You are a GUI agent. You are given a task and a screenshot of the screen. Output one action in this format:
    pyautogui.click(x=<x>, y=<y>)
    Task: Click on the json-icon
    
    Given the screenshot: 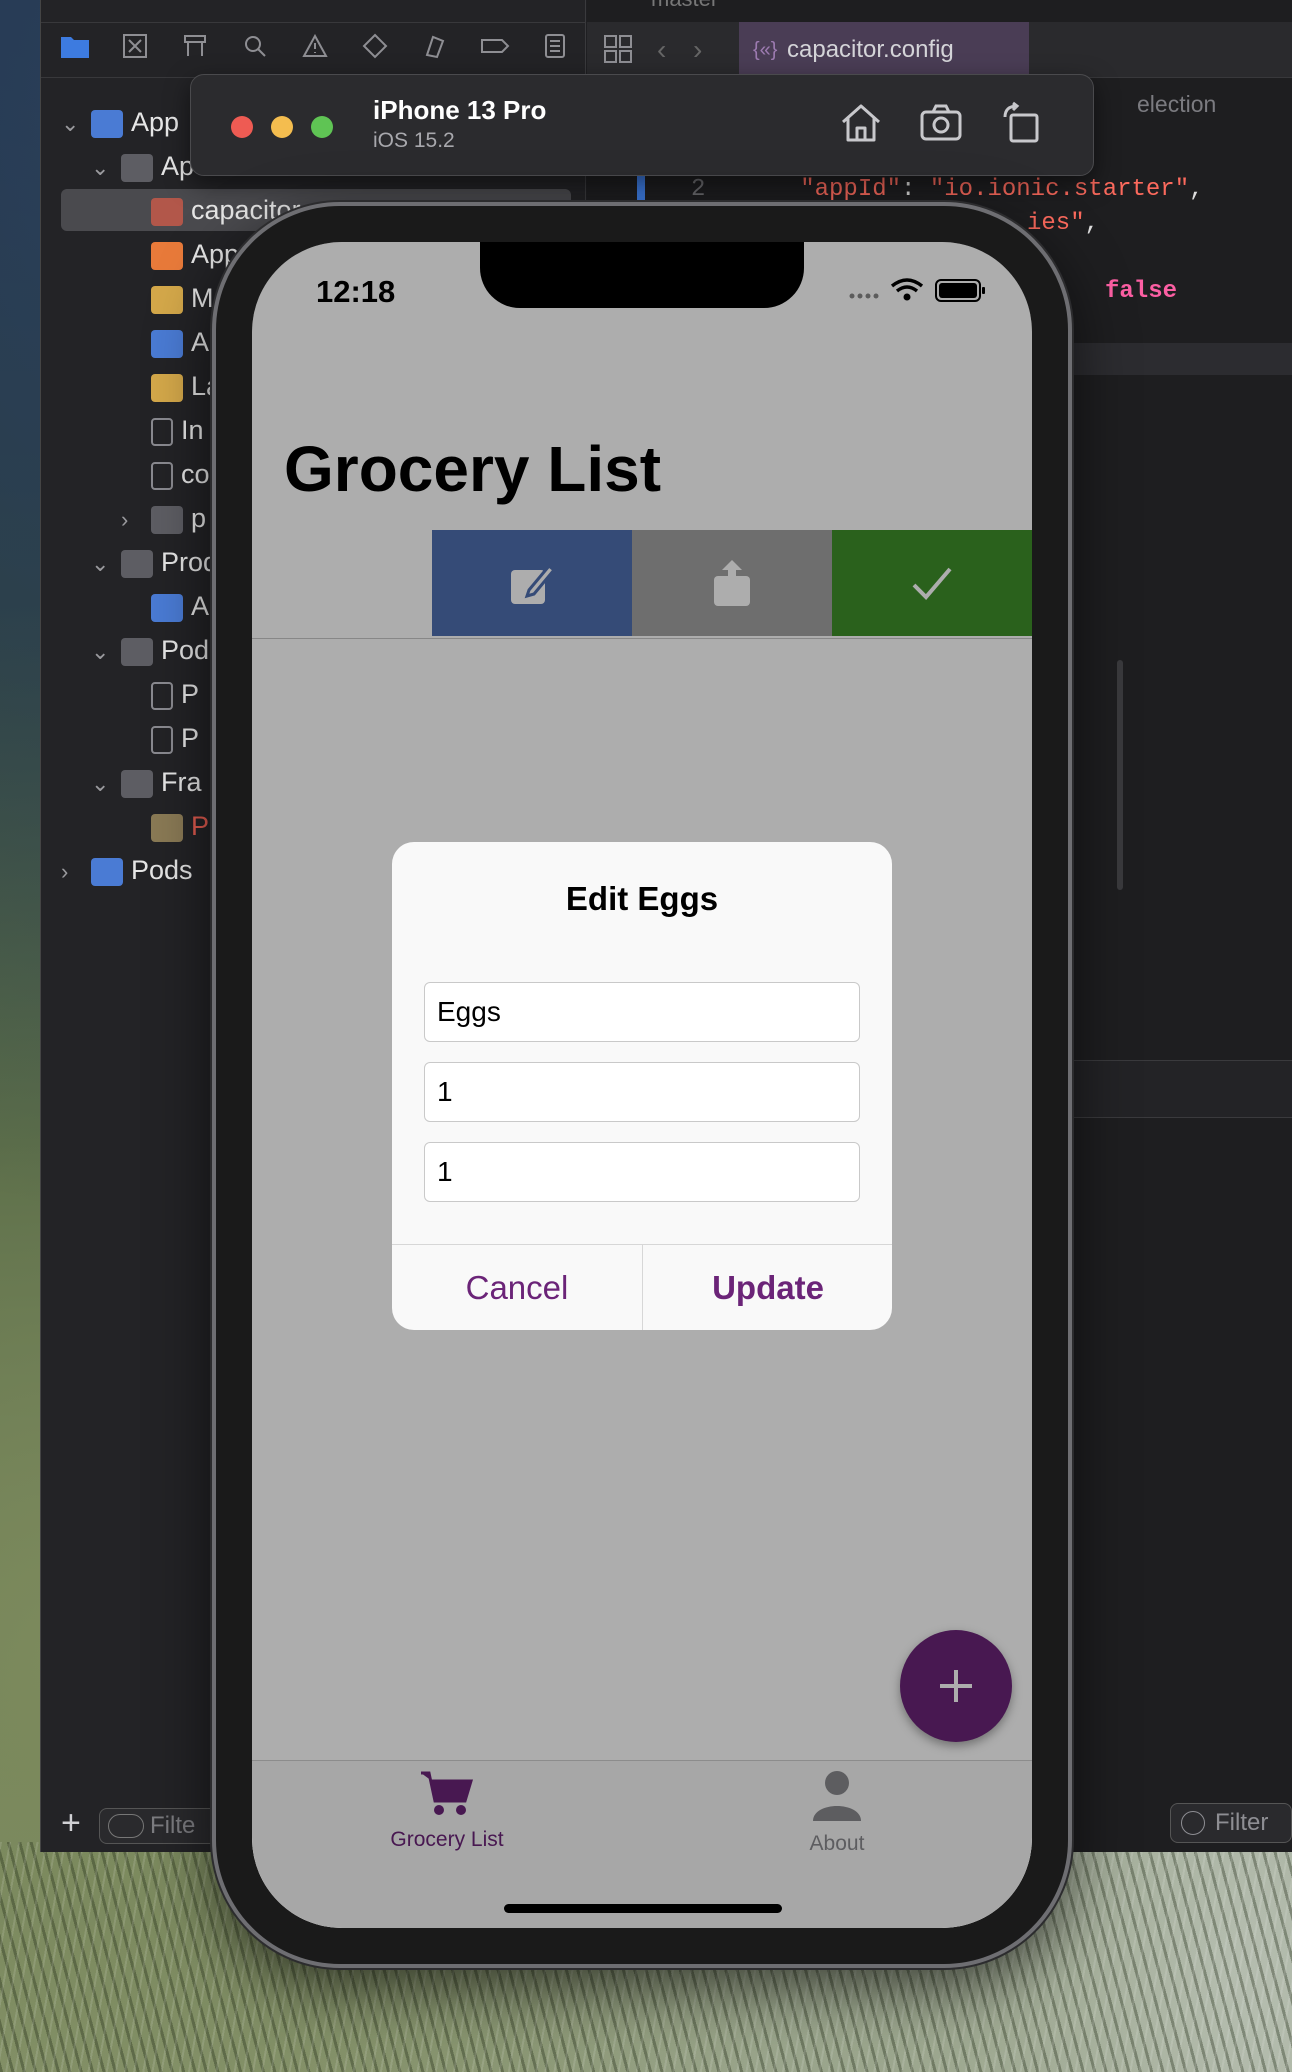 What is the action you would take?
    pyautogui.click(x=167, y=211)
    